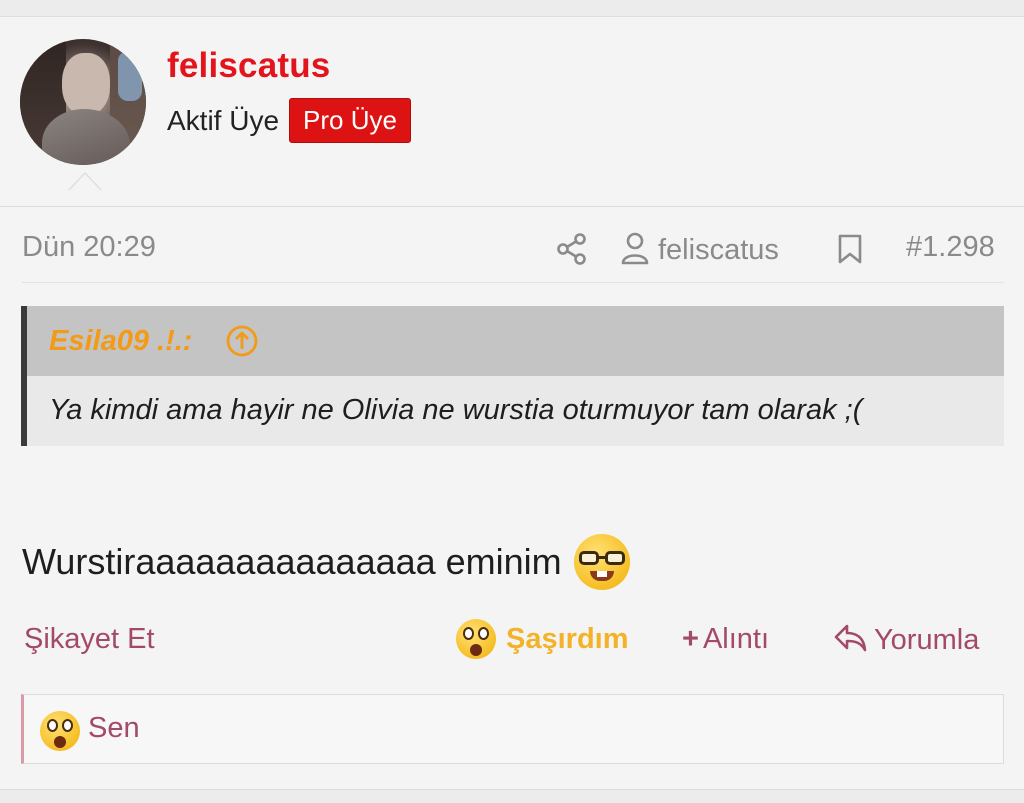 This screenshot has width=1024, height=803. What do you see at coordinates (223, 120) in the screenshot?
I see `user-title: Aktif Üye` at bounding box center [223, 120].